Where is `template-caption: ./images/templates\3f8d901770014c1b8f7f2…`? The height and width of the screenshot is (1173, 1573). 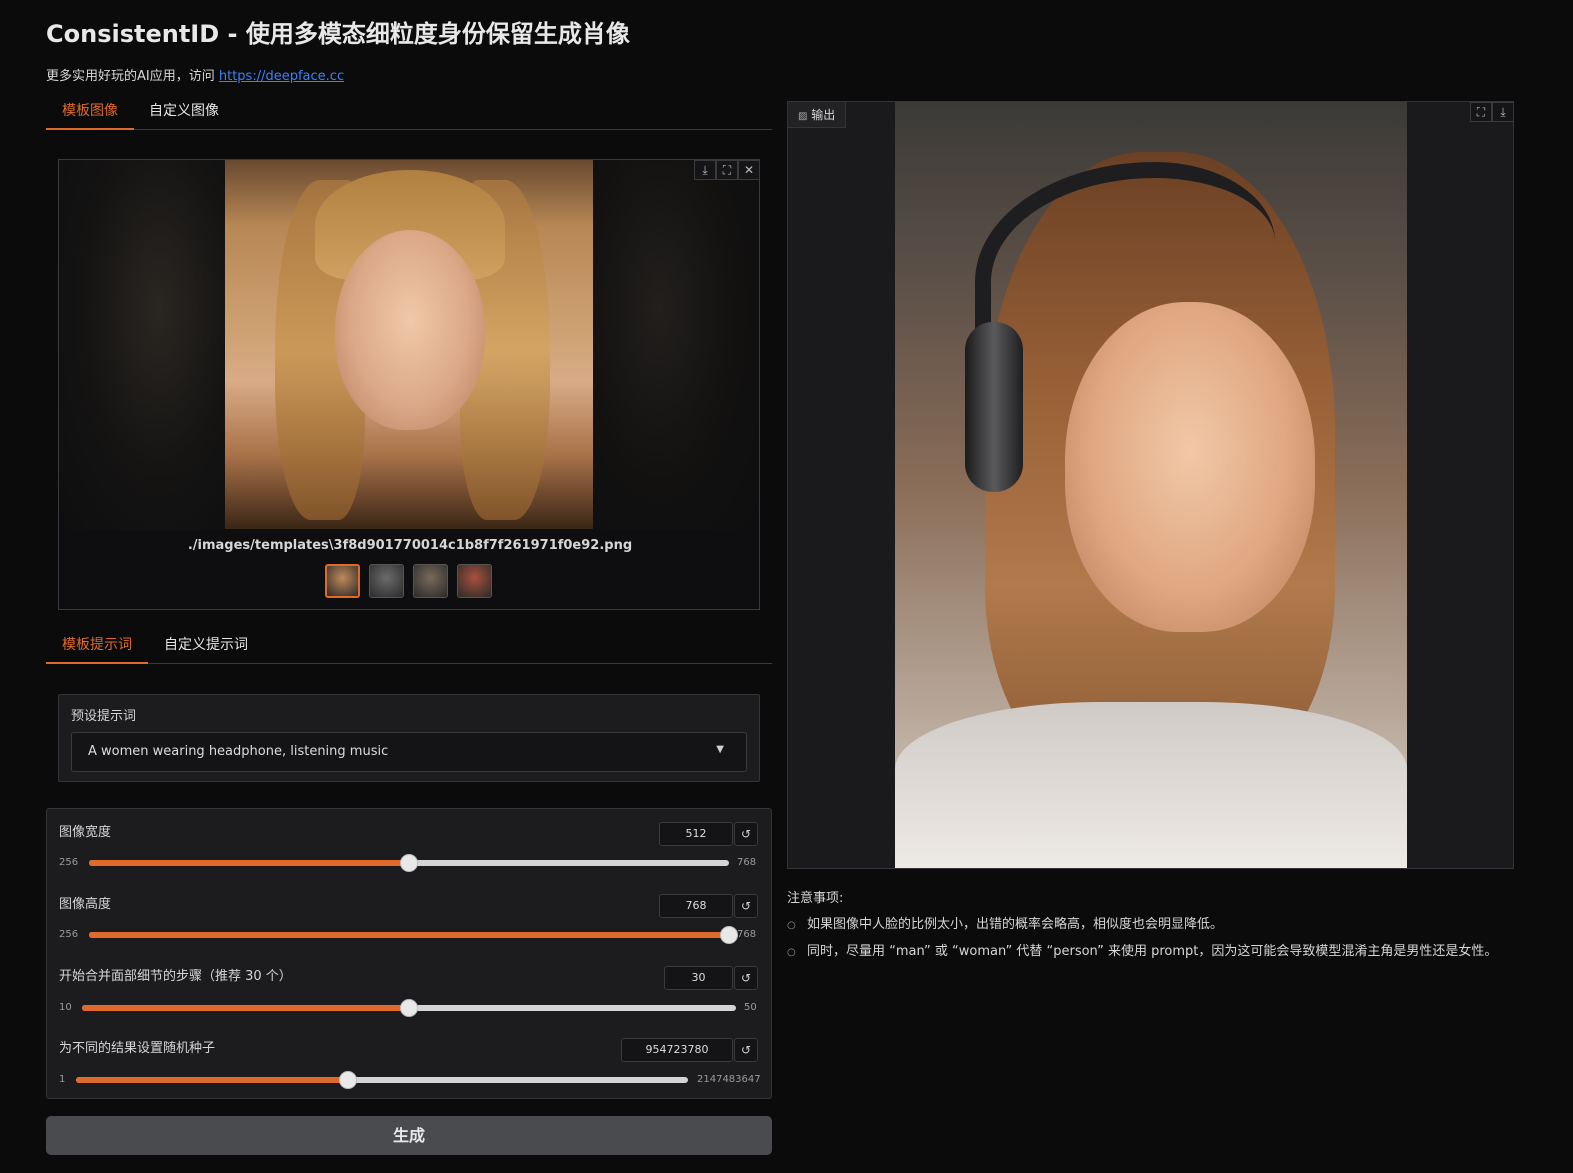
template-caption: ./images/templates\3f8d901770014c1b8f7f2… is located at coordinates (410, 545).